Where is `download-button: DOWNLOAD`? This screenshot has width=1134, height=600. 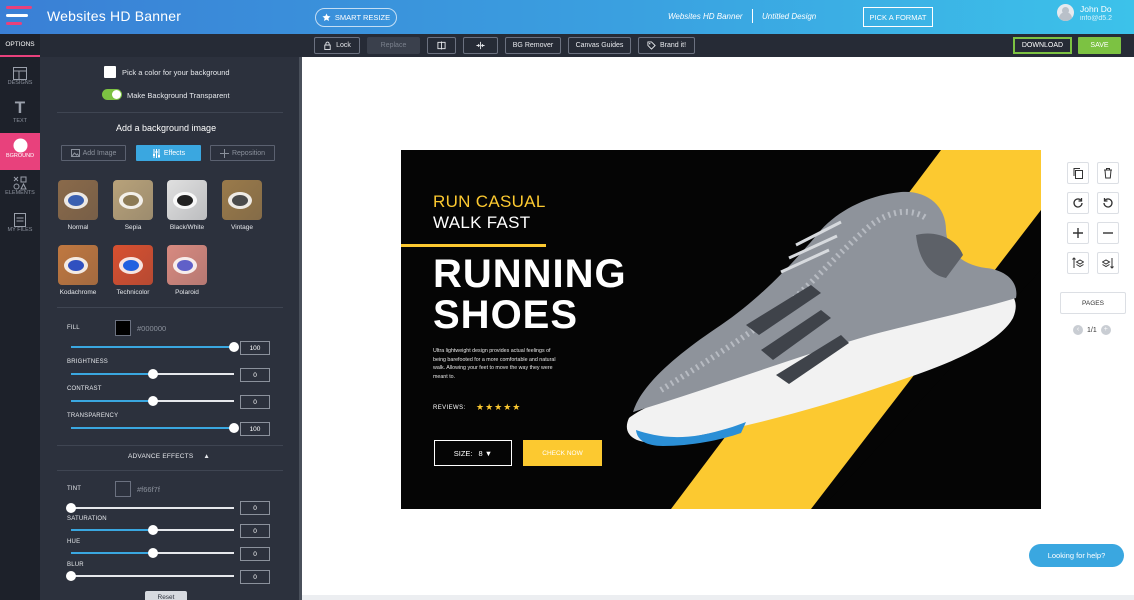
download-button: DOWNLOAD is located at coordinates (1042, 45).